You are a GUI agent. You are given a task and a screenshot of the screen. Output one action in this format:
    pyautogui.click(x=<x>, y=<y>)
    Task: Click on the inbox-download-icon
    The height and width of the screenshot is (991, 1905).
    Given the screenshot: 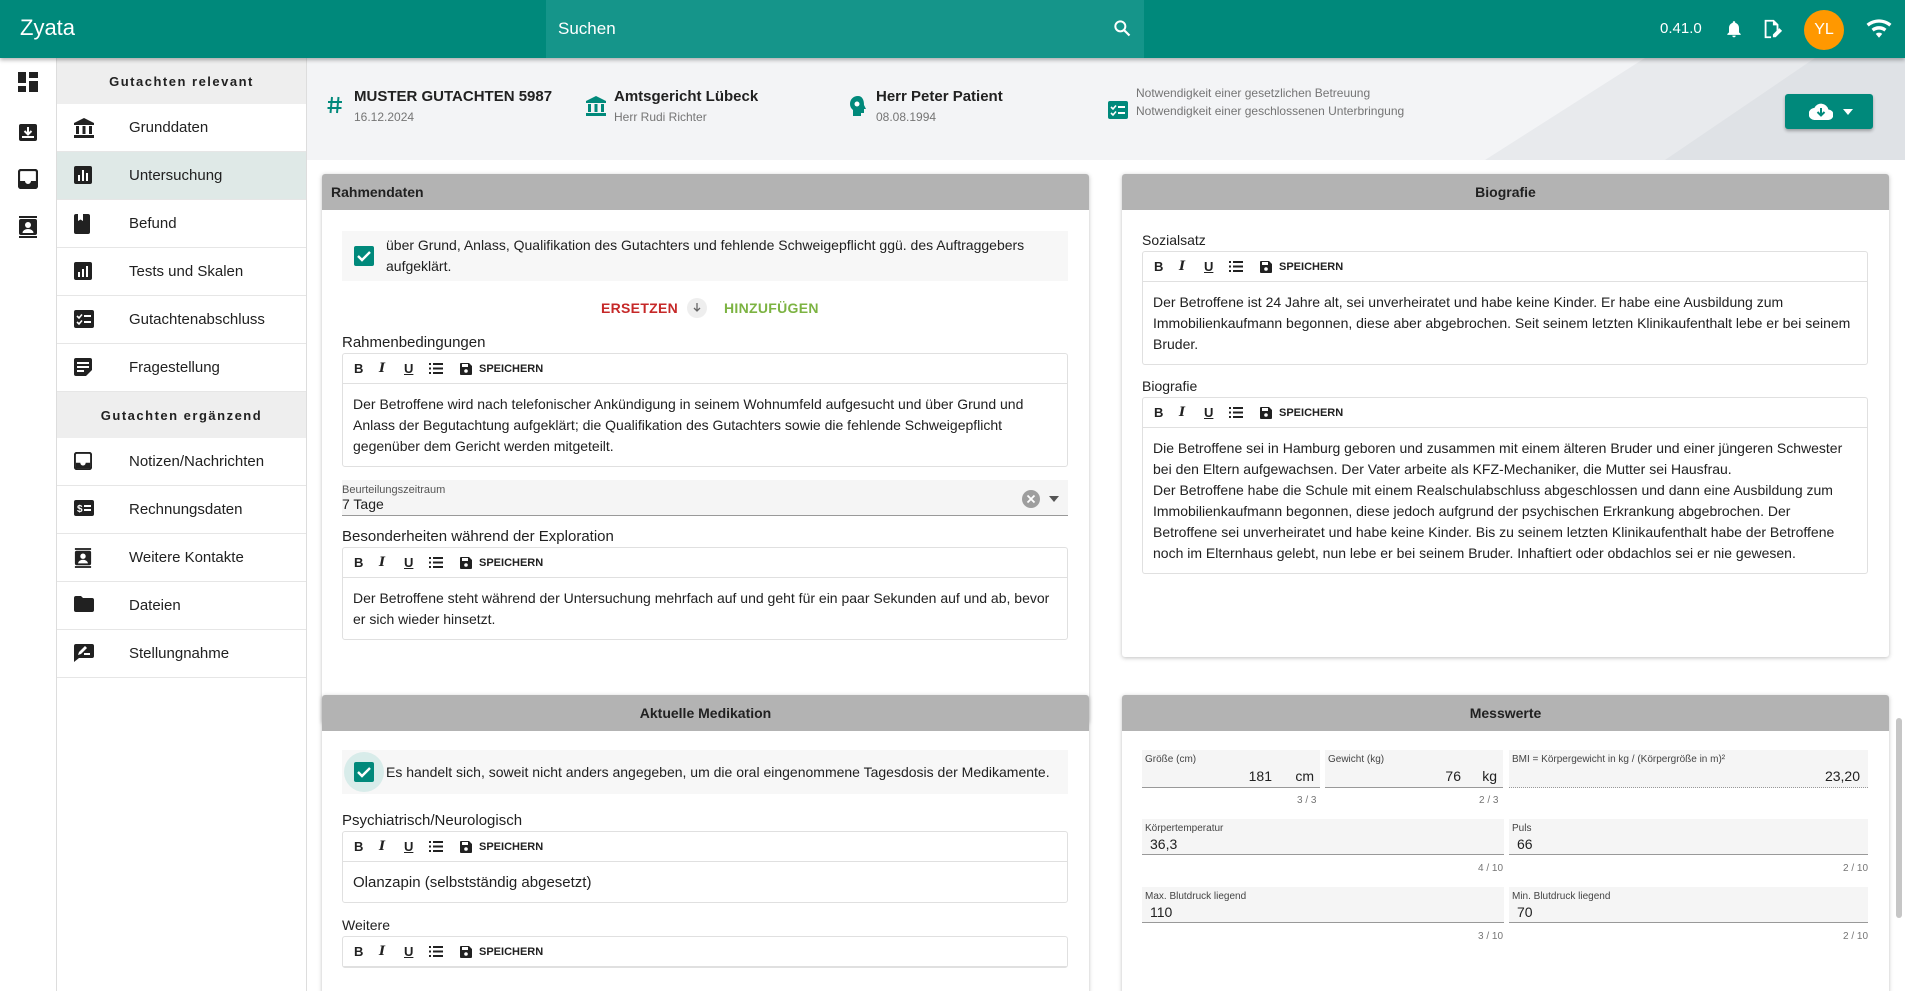 What is the action you would take?
    pyautogui.click(x=28, y=131)
    